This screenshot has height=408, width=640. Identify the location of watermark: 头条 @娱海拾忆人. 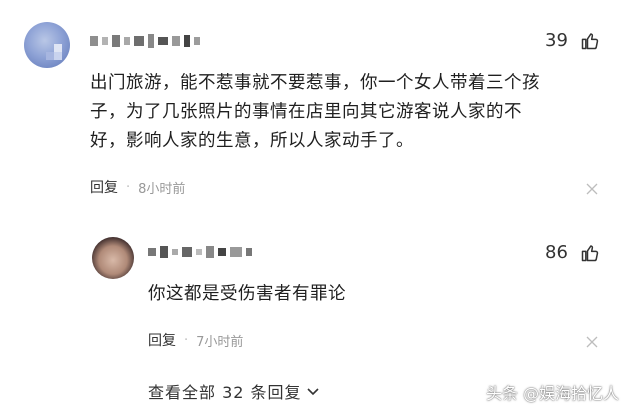
(553, 393).